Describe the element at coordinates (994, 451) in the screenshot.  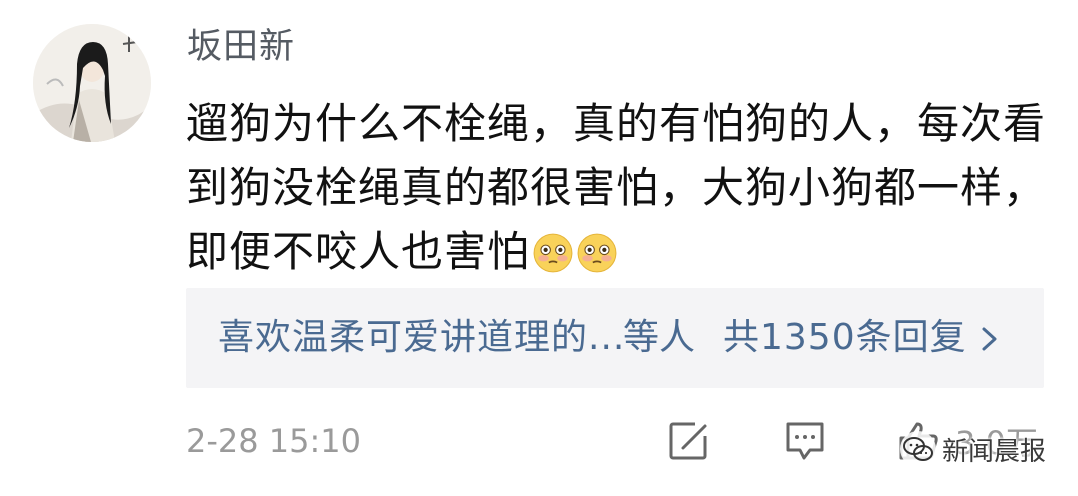
I see `watermark-text: 新闻晨报` at that location.